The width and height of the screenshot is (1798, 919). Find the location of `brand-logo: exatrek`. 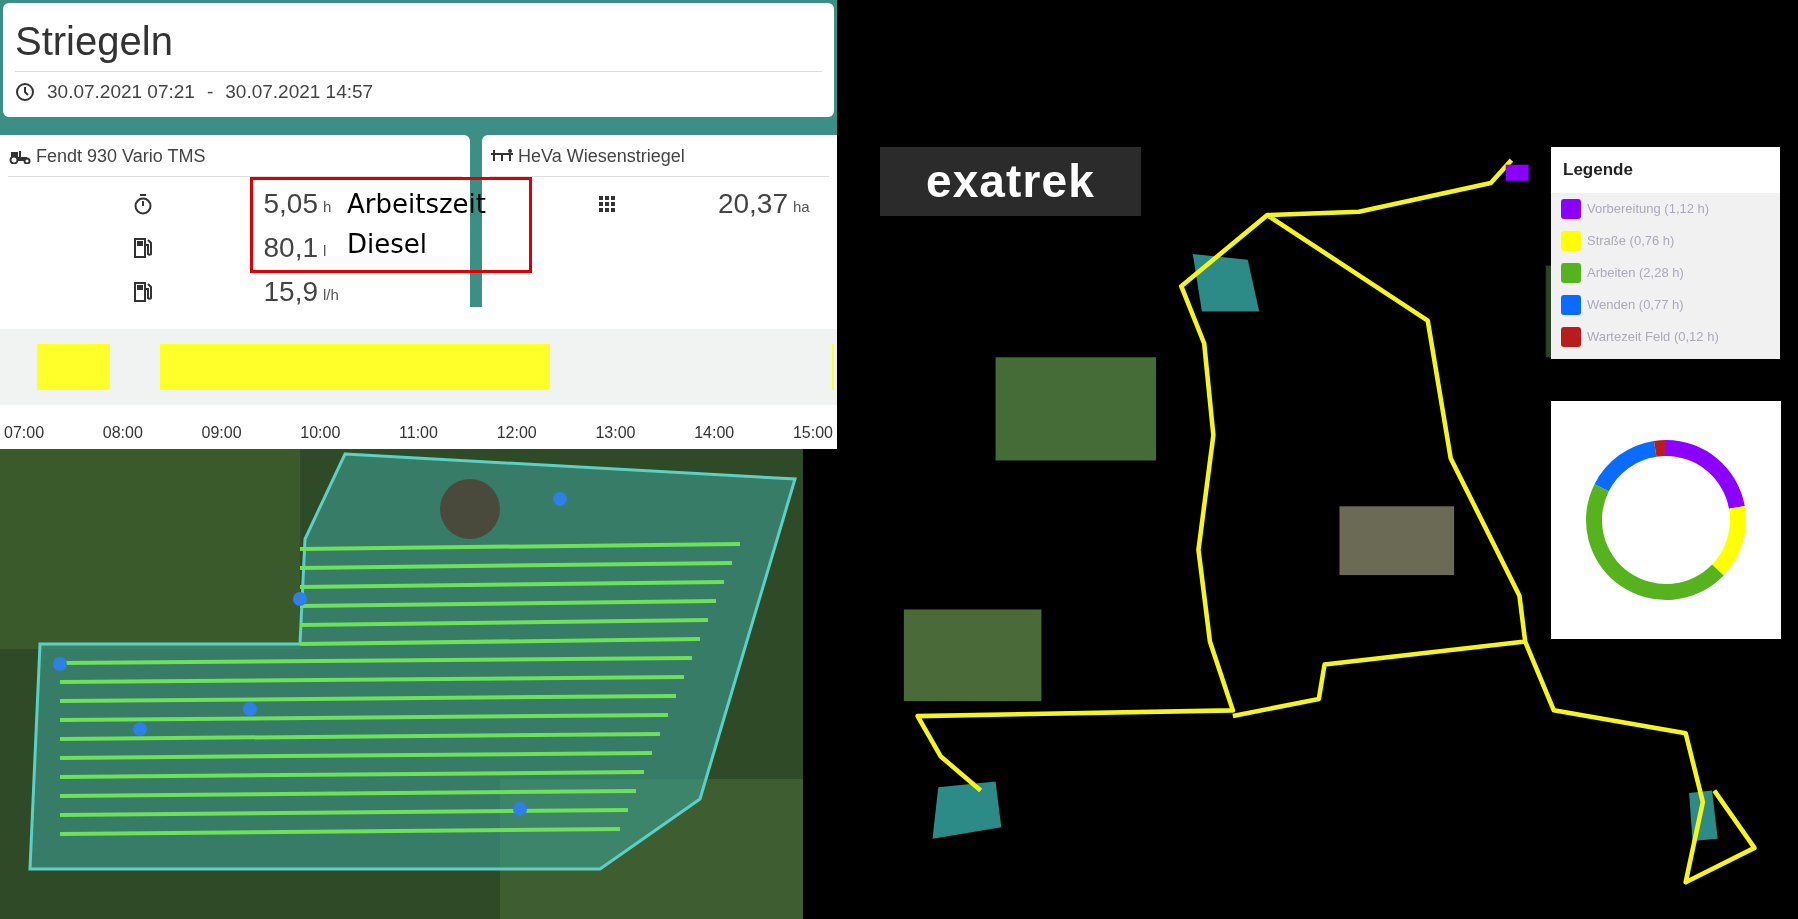

brand-logo: exatrek is located at coordinates (1010, 181).